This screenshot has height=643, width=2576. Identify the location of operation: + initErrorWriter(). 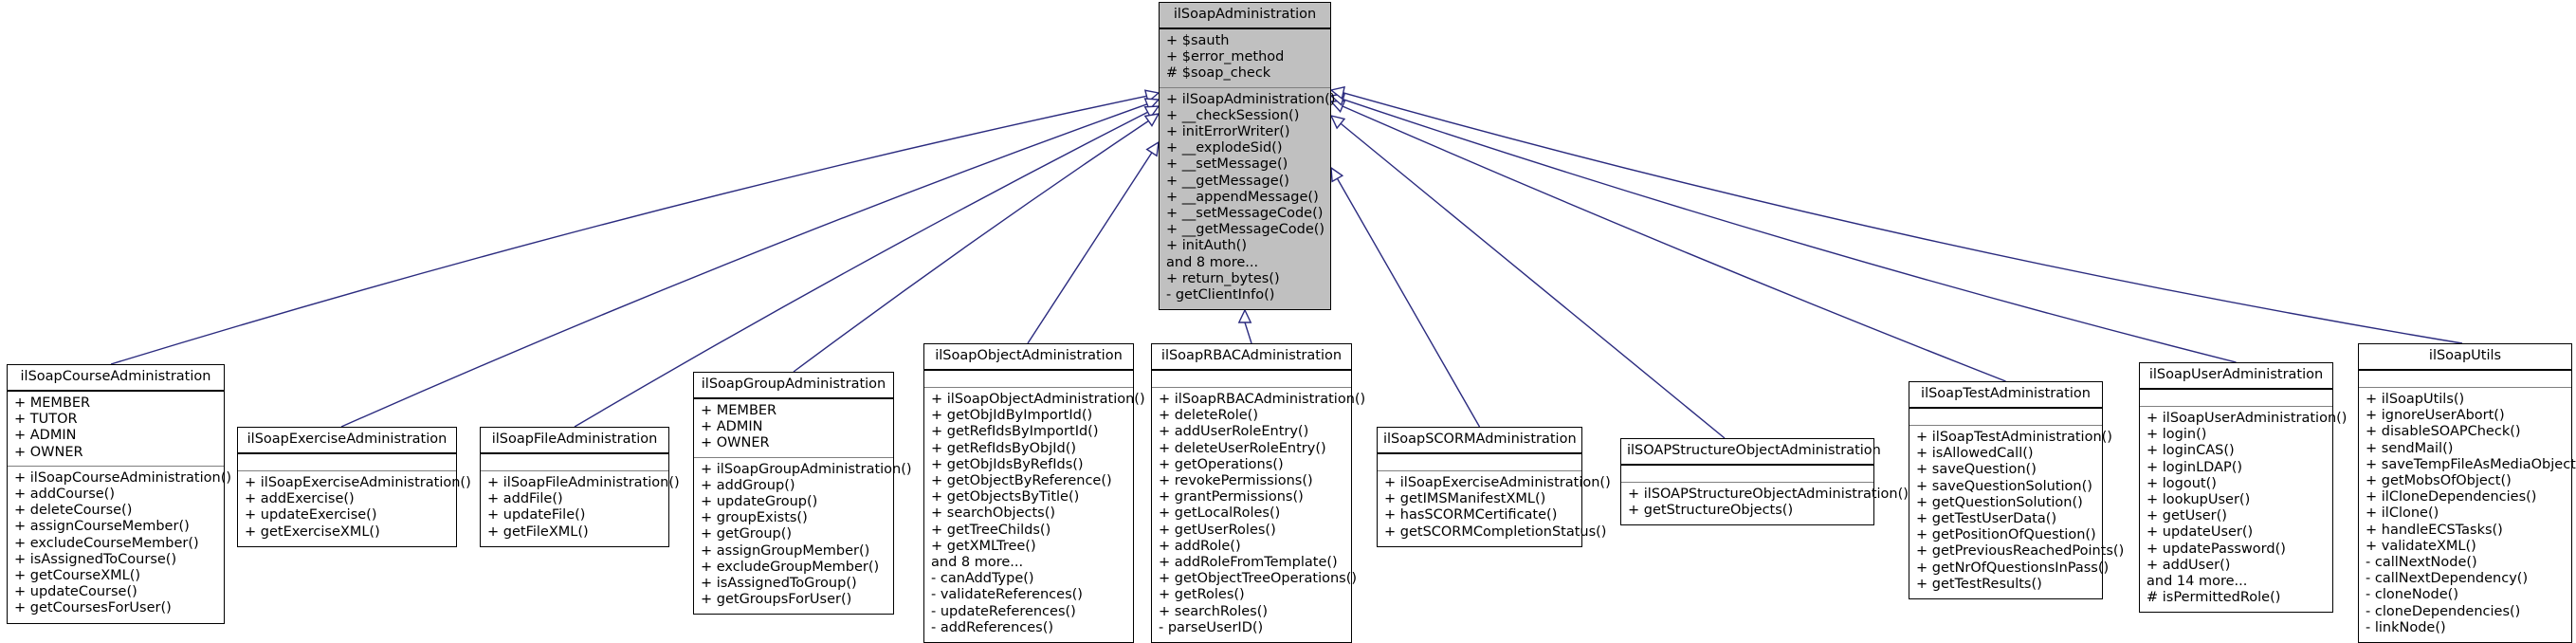
(1228, 132).